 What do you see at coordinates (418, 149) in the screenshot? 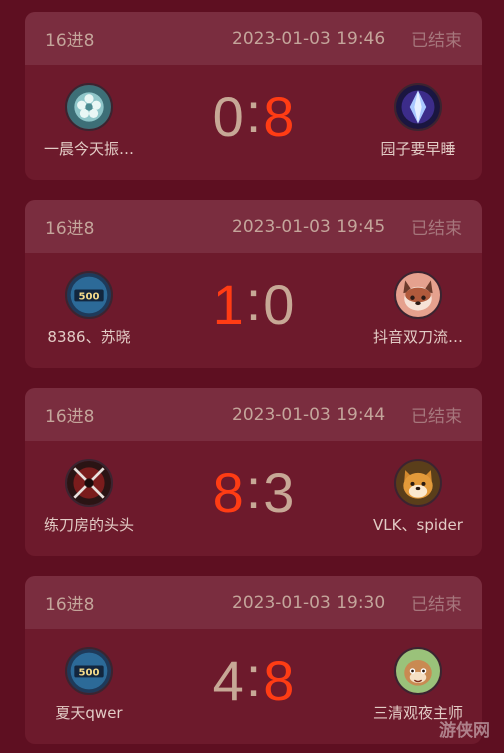
I see `player-name: 园子要早睡` at bounding box center [418, 149].